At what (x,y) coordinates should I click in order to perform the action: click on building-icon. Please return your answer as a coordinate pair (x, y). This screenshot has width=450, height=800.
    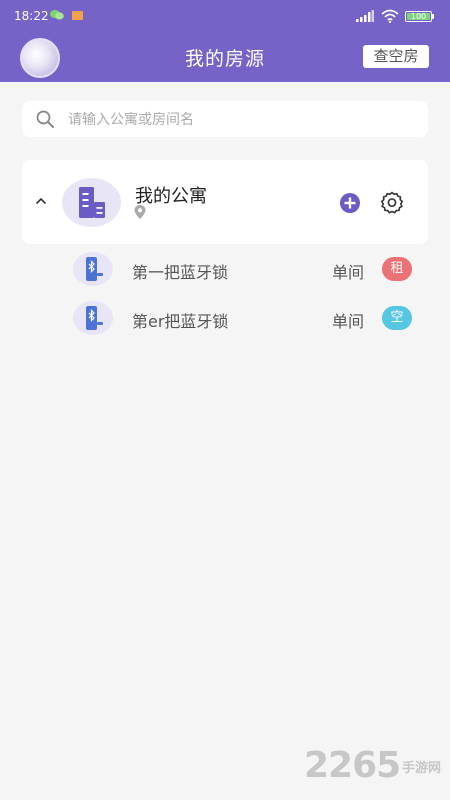
    Looking at the image, I should click on (92, 202).